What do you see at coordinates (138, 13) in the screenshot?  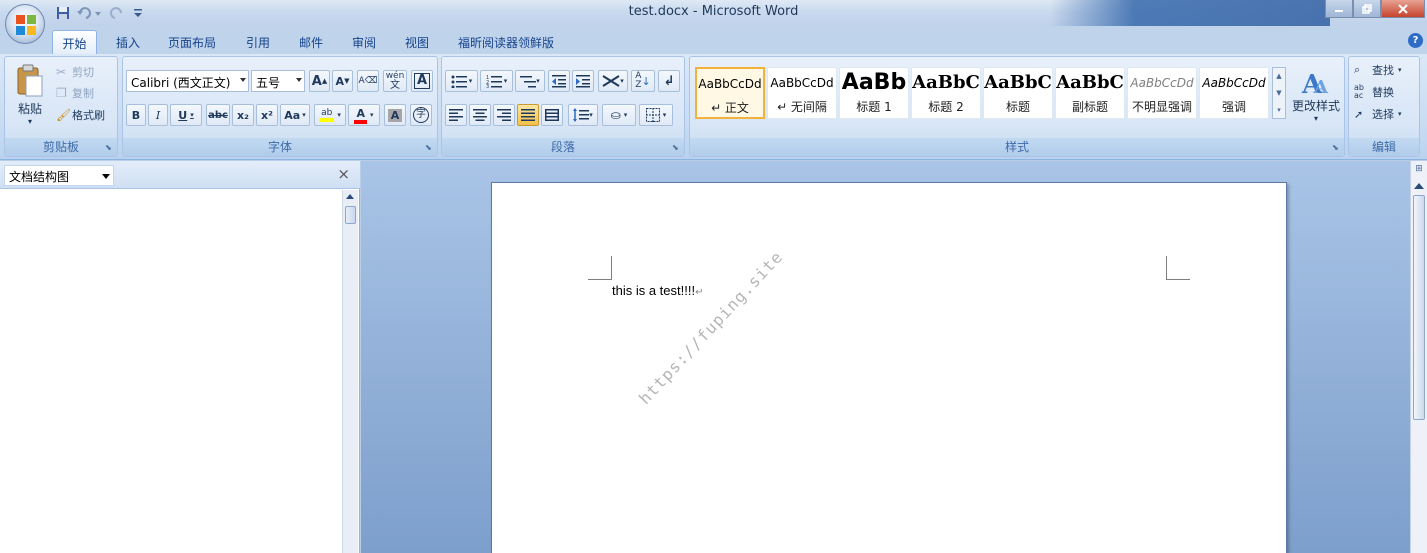 I see `customize-icon` at bounding box center [138, 13].